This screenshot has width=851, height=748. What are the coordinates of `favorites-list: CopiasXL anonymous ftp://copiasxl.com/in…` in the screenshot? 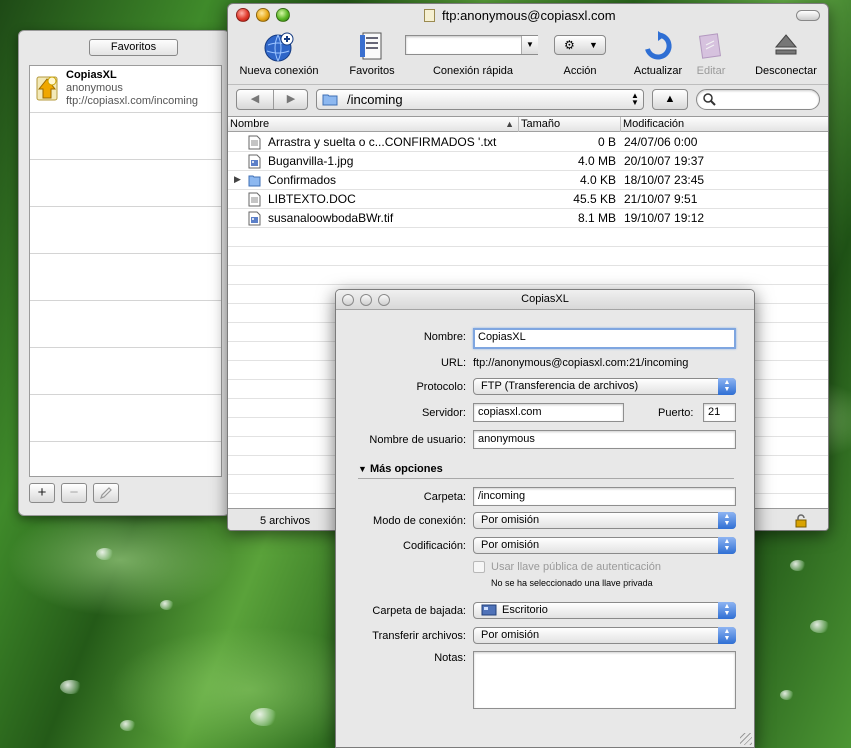 It's located at (125, 271).